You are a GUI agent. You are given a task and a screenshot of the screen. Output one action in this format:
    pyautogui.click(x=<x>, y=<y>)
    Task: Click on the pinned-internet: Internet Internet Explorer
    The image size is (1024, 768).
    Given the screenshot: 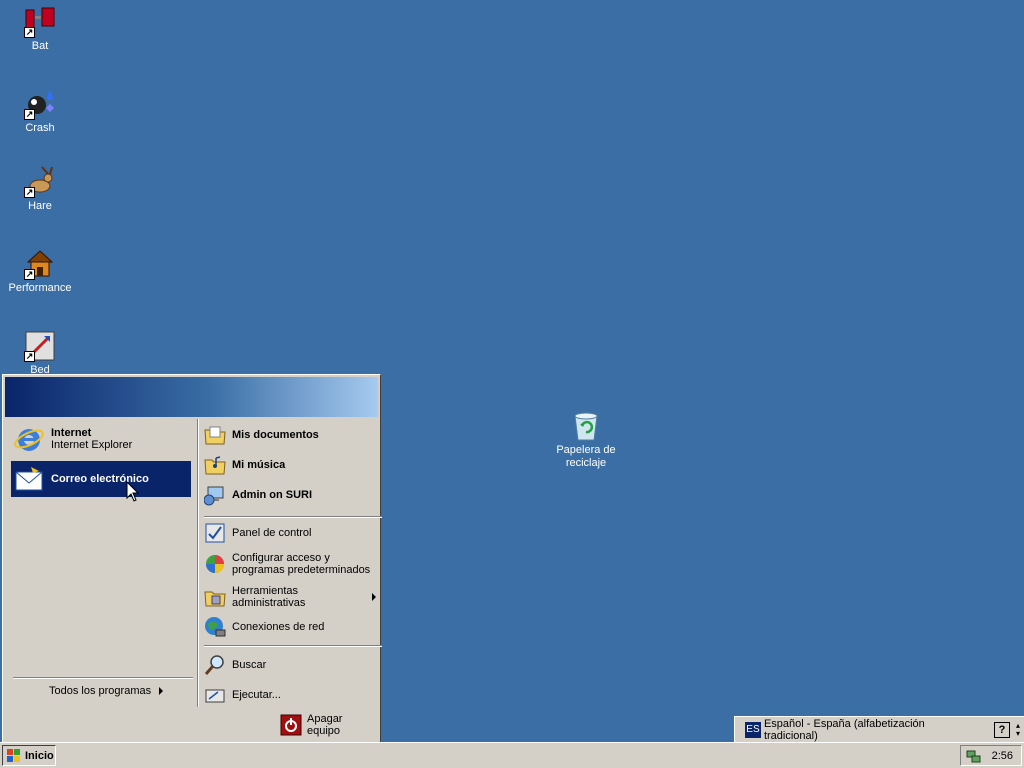 What is the action you would take?
    pyautogui.click(x=101, y=439)
    